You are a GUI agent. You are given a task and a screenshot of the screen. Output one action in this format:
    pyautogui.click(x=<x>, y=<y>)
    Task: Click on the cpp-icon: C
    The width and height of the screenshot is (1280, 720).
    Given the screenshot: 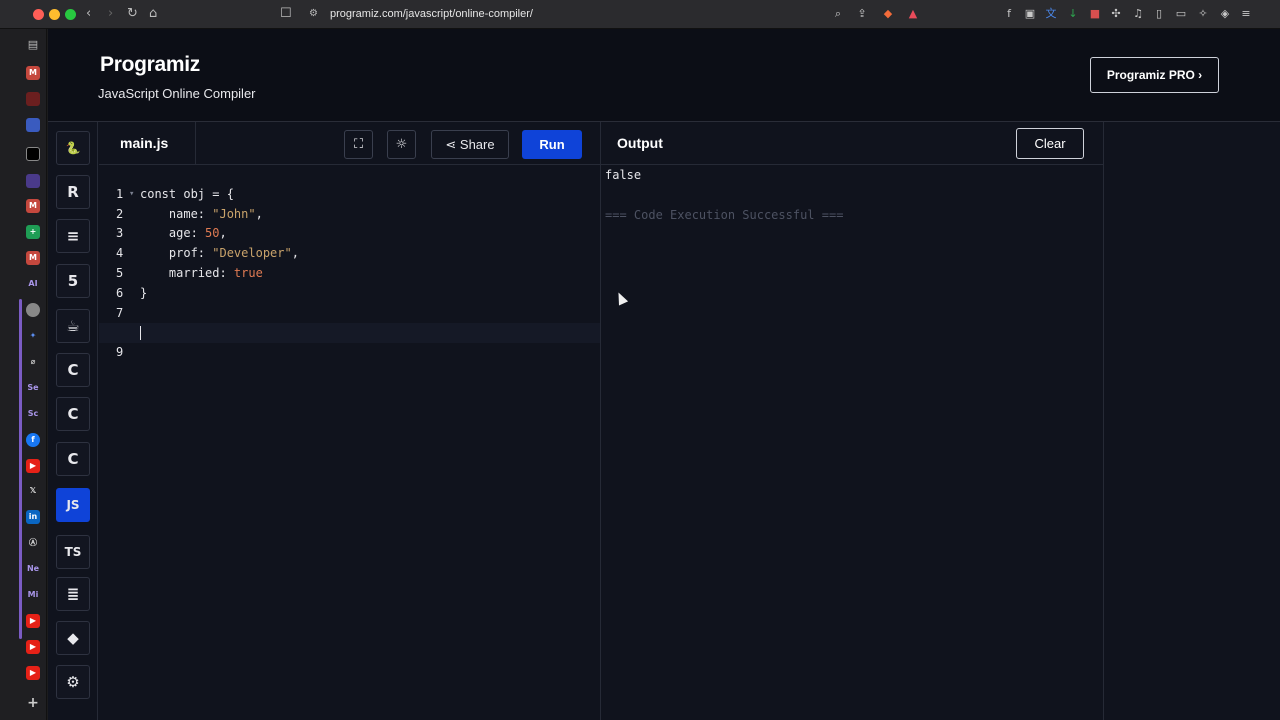 What is the action you would take?
    pyautogui.click(x=73, y=414)
    